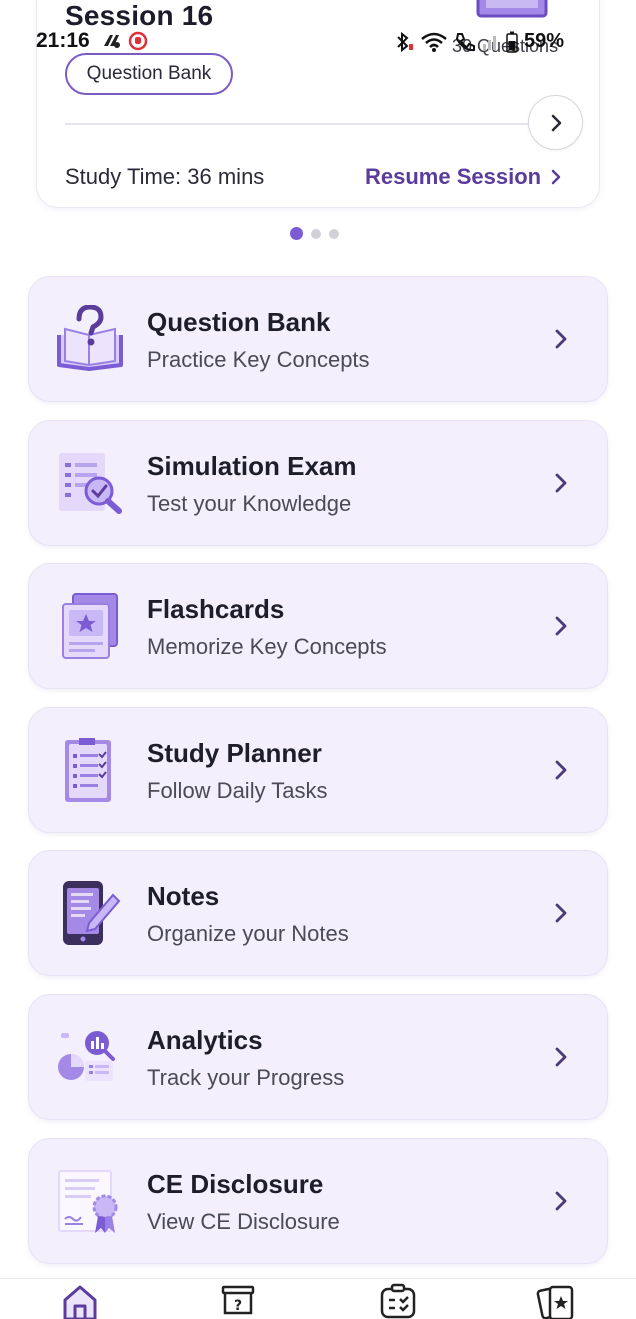 The width and height of the screenshot is (636, 1319). What do you see at coordinates (398, 1301) in the screenshot?
I see `planner-board-icon` at bounding box center [398, 1301].